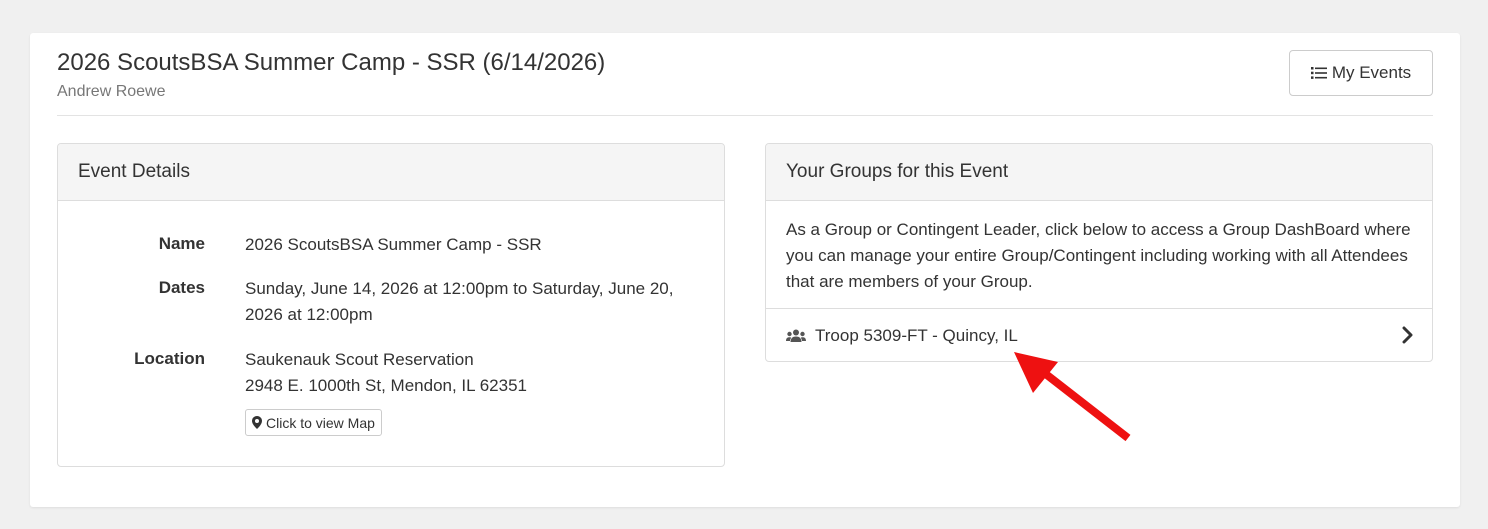  What do you see at coordinates (393, 244) in the screenshot?
I see `name-value: 2026 ScoutsBSA Summer Camp - SSR` at bounding box center [393, 244].